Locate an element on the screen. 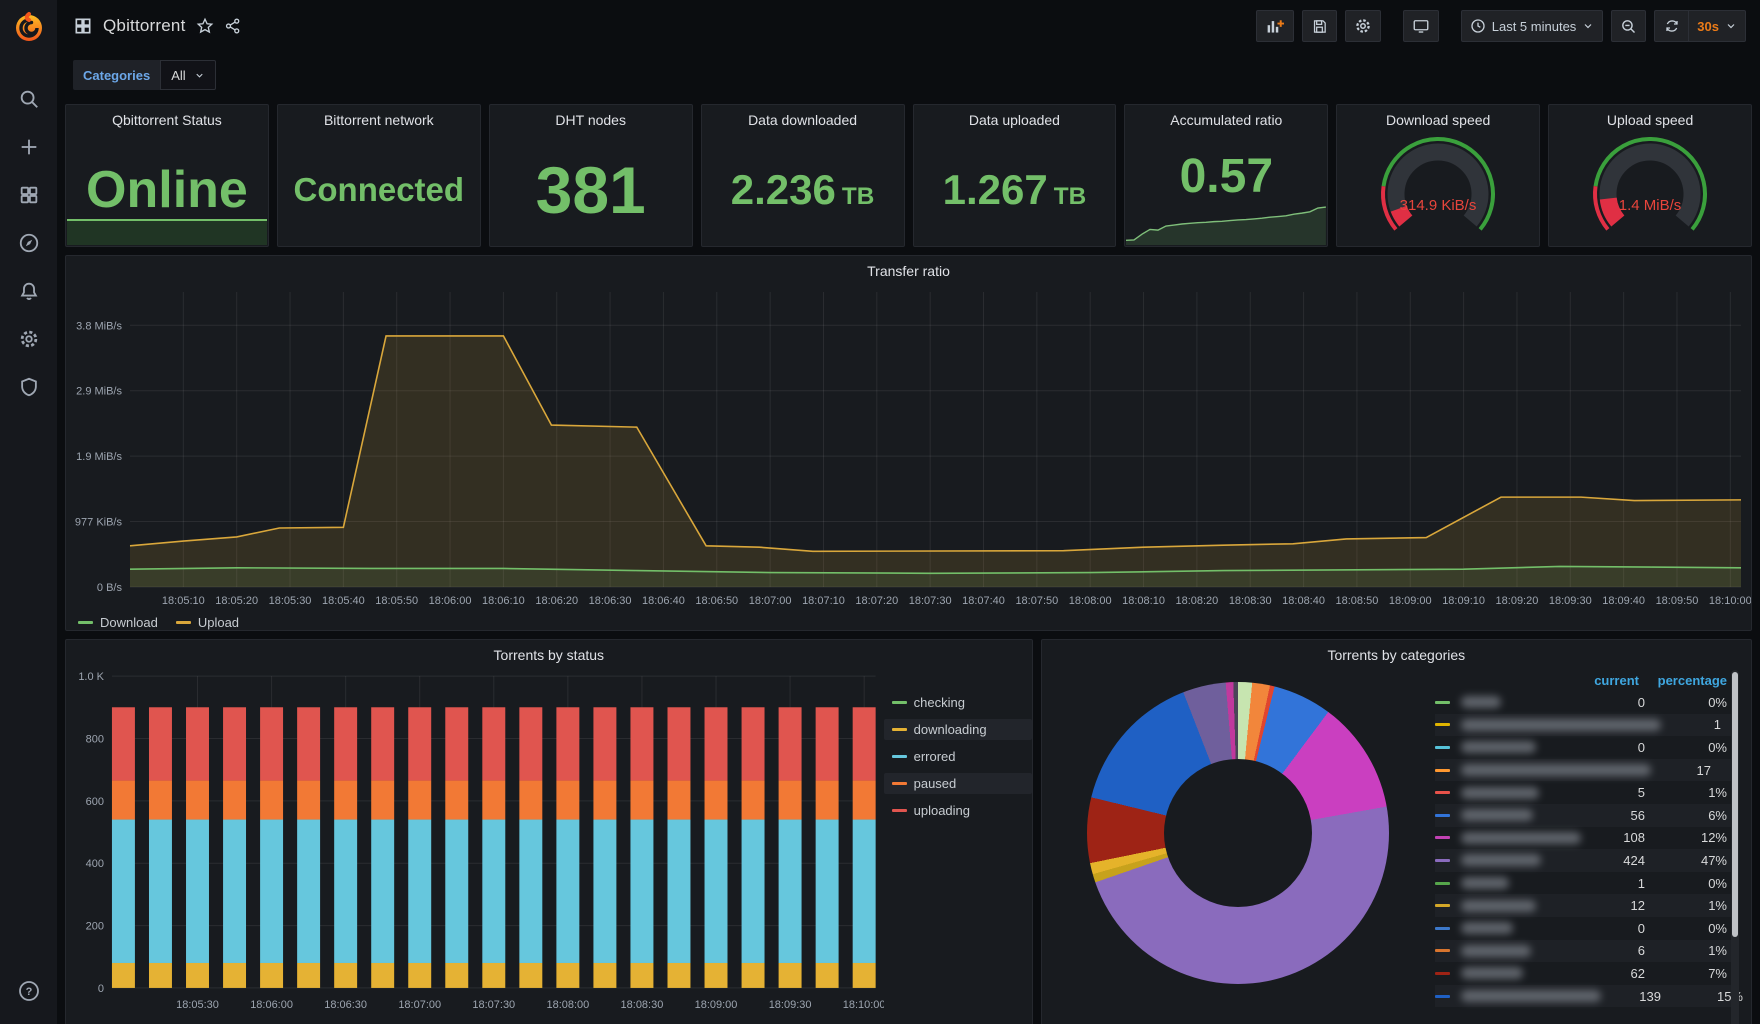  svg-text: 18:07:10 is located at coordinates (823, 601).